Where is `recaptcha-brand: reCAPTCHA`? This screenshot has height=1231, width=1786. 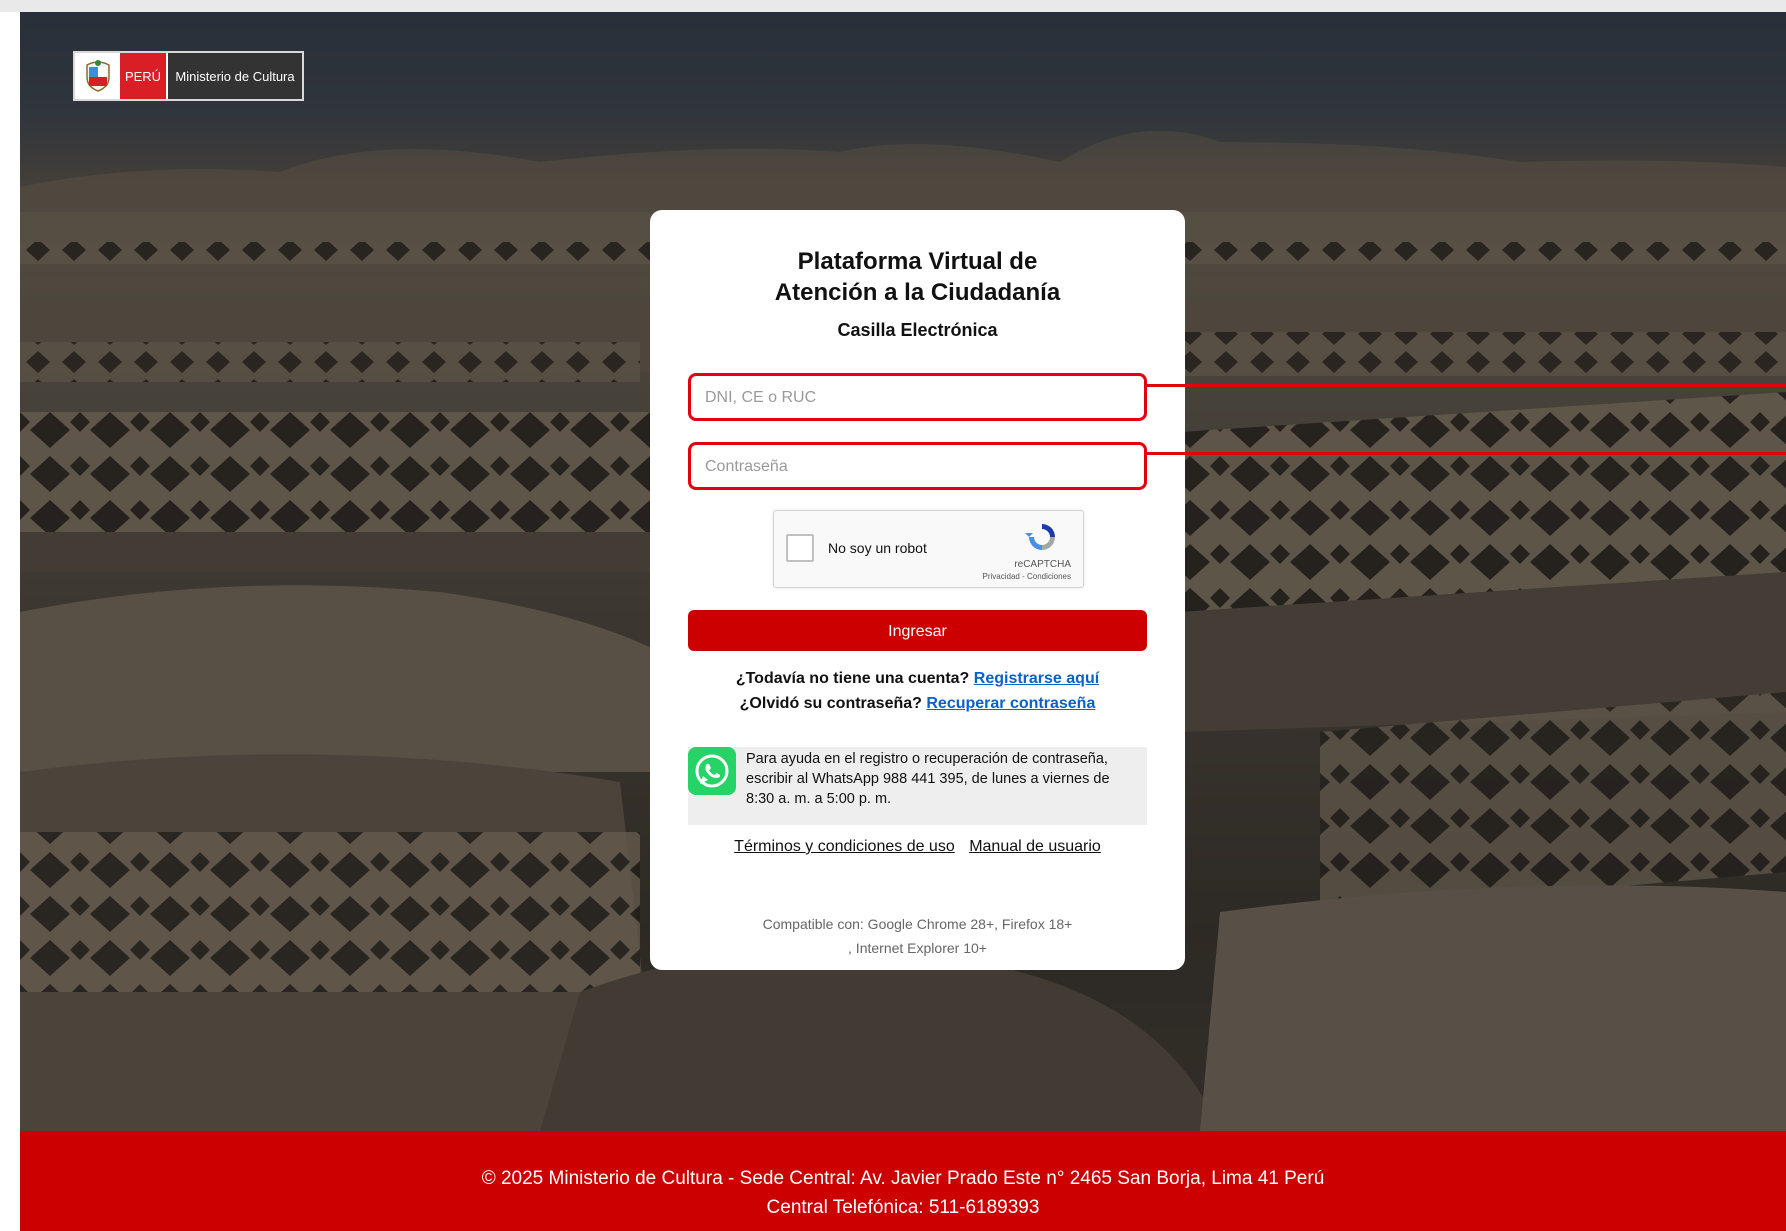 recaptcha-brand: reCAPTCHA is located at coordinates (1042, 564).